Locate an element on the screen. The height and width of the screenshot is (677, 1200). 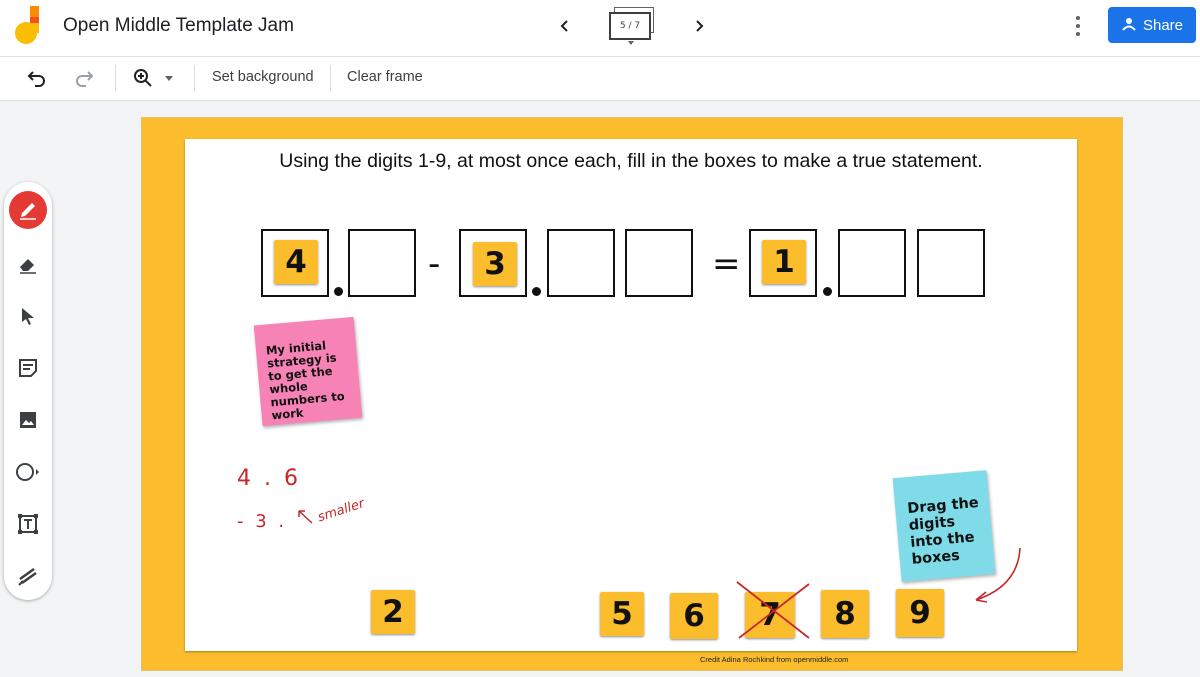
set-background-button: Set background is located at coordinates (263, 77).